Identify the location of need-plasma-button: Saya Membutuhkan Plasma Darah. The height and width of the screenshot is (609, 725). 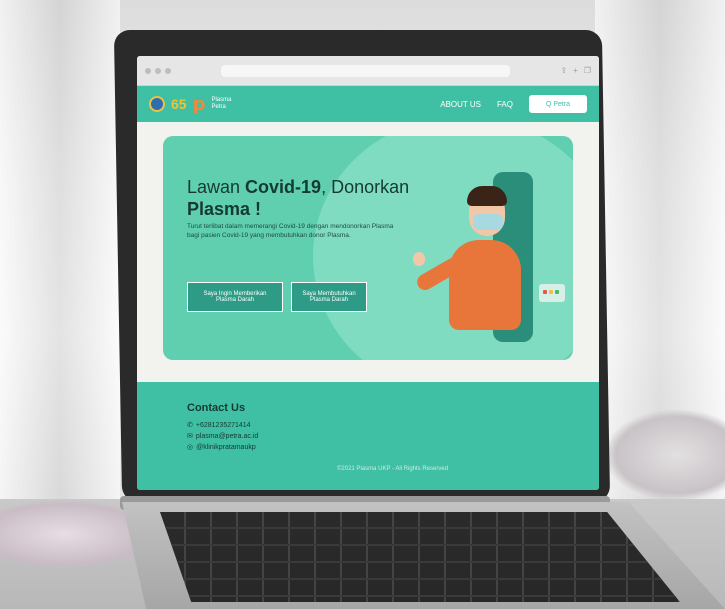
(329, 297).